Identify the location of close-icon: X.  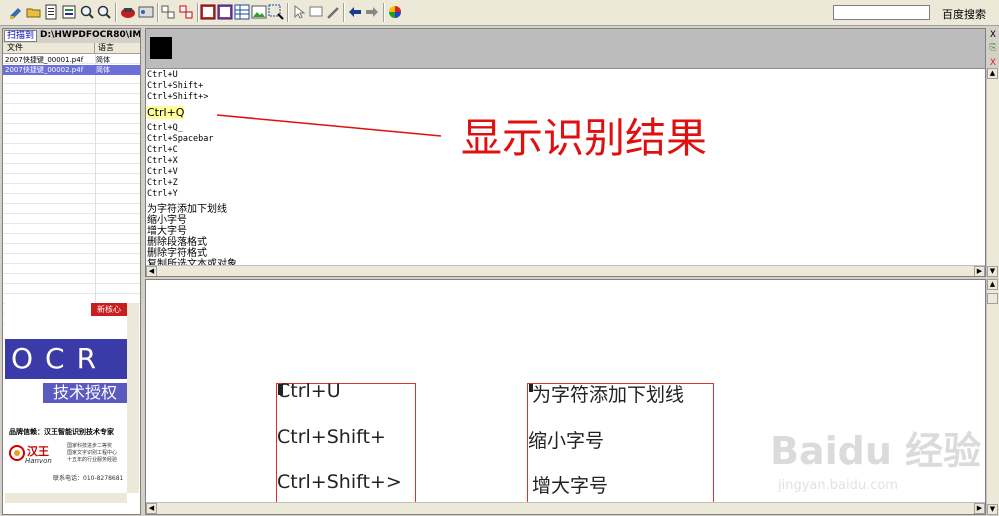
(993, 35).